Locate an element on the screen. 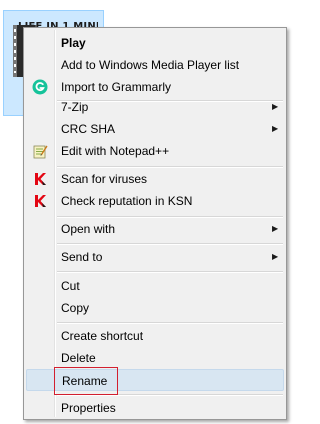 The width and height of the screenshot is (320, 424). menu-item-add-to-wmp-list: Add to Windows Media Player list is located at coordinates (155, 65).